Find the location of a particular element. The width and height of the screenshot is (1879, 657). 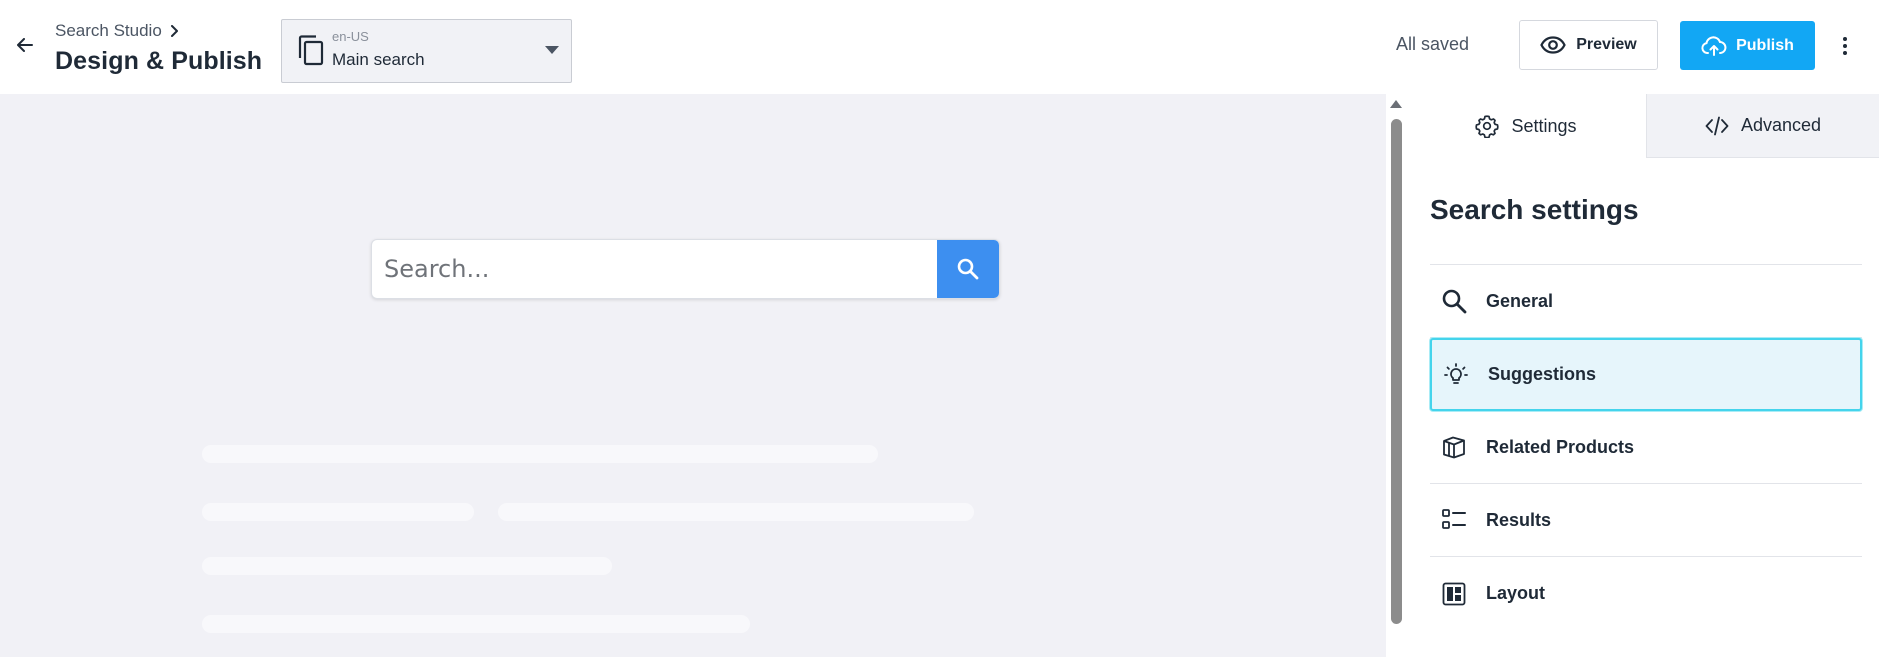

panel-tabs: Settings Advanced is located at coordinates (1642, 126).